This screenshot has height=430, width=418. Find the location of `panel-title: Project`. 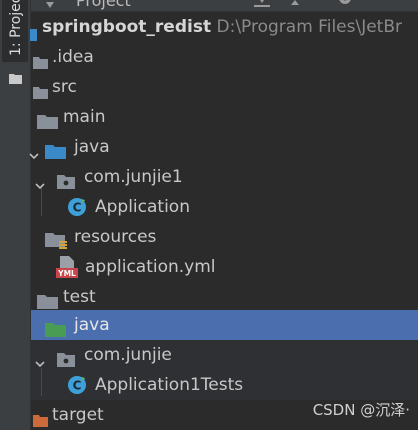

panel-title: Project is located at coordinates (103, 5).